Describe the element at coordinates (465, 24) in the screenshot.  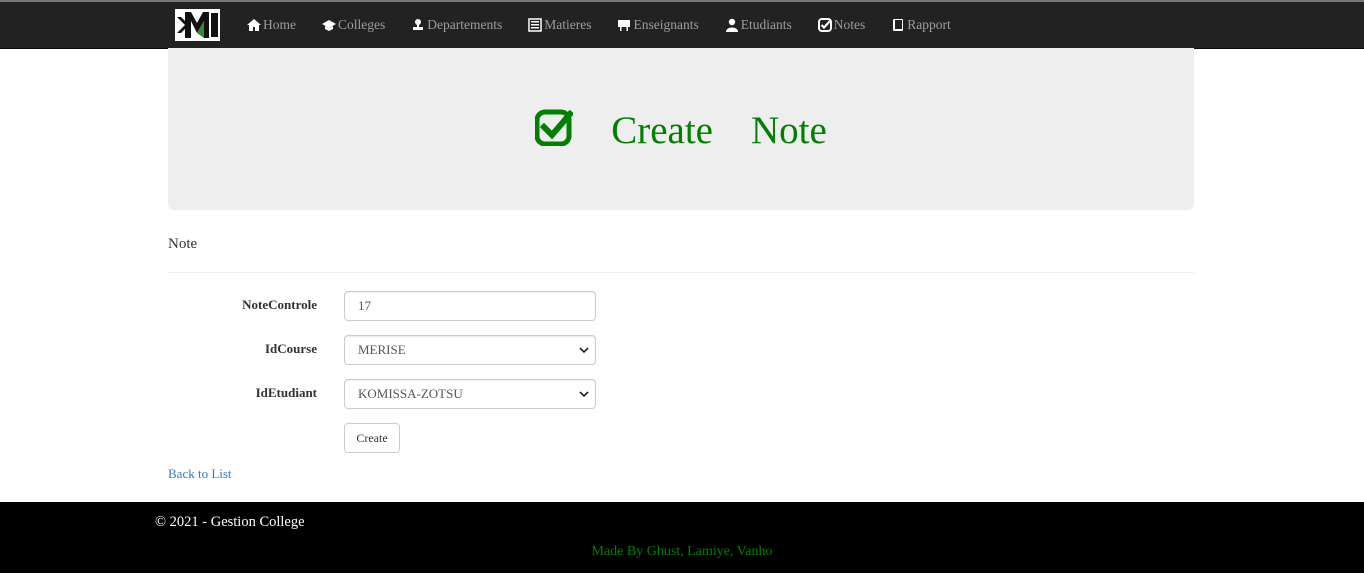
I see `nav-departements-label: Departements` at that location.